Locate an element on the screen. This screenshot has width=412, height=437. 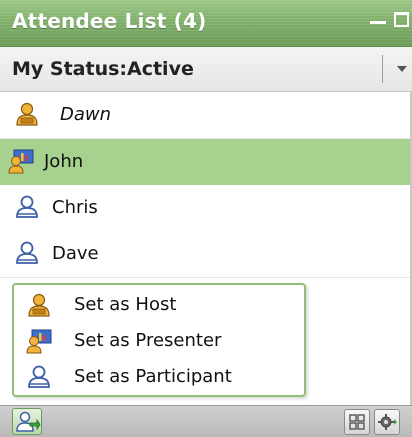
chevron-down-icon is located at coordinates (402, 69).